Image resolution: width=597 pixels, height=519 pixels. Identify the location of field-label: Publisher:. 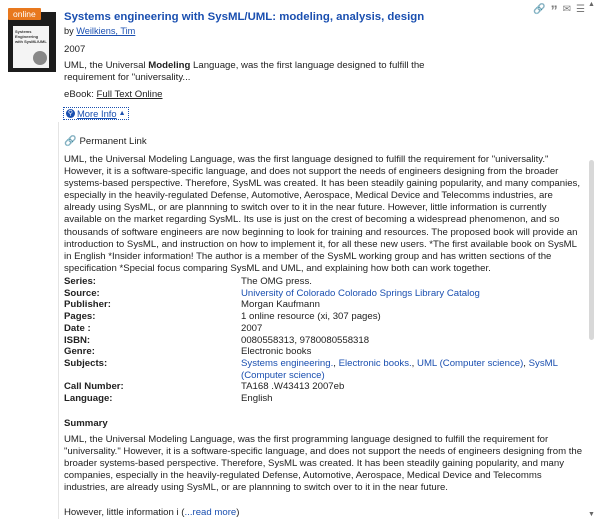
(87, 305).